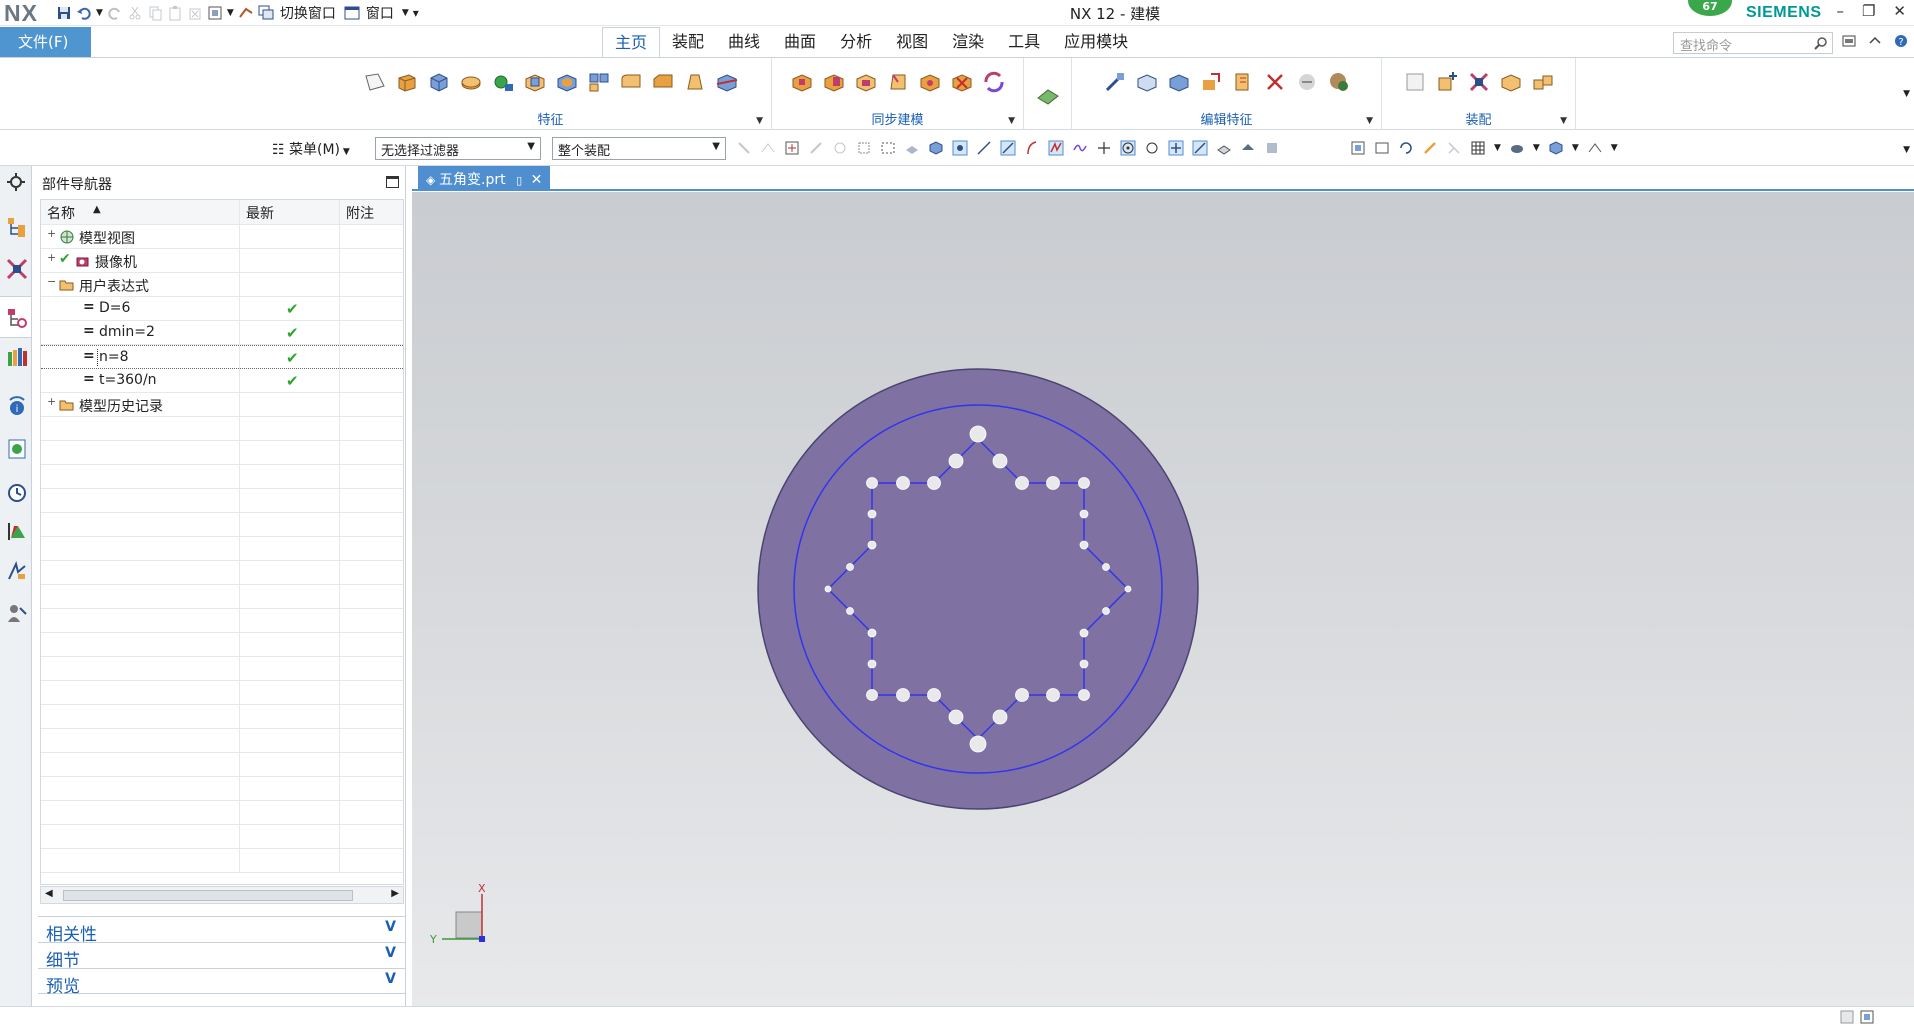  What do you see at coordinates (695, 82) in the screenshot?
I see `draft-icon` at bounding box center [695, 82].